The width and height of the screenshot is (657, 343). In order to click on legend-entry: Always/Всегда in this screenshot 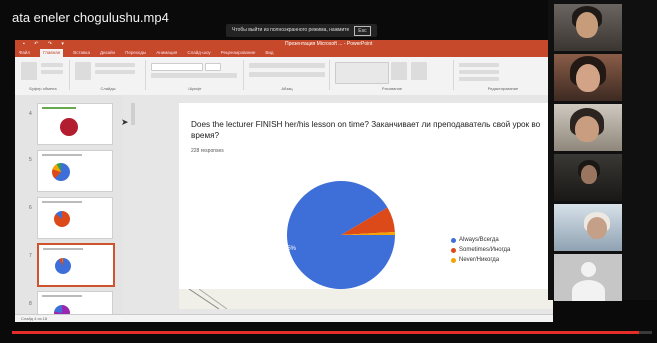, I will do `click(480, 240)`.